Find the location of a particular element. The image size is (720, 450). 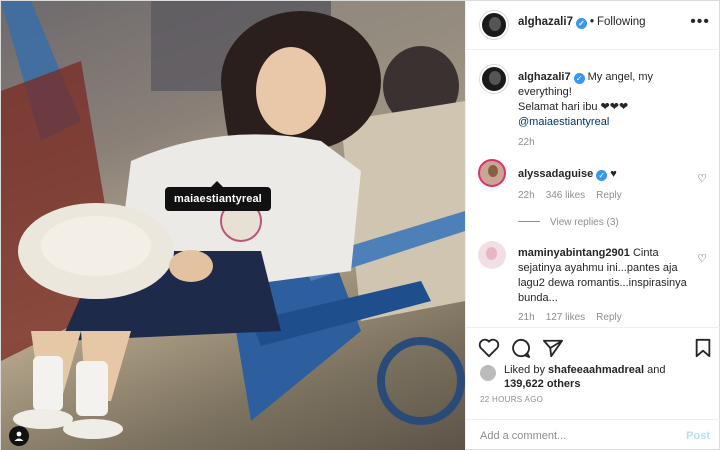

view-replies-label: View replies (3) is located at coordinates (584, 222).